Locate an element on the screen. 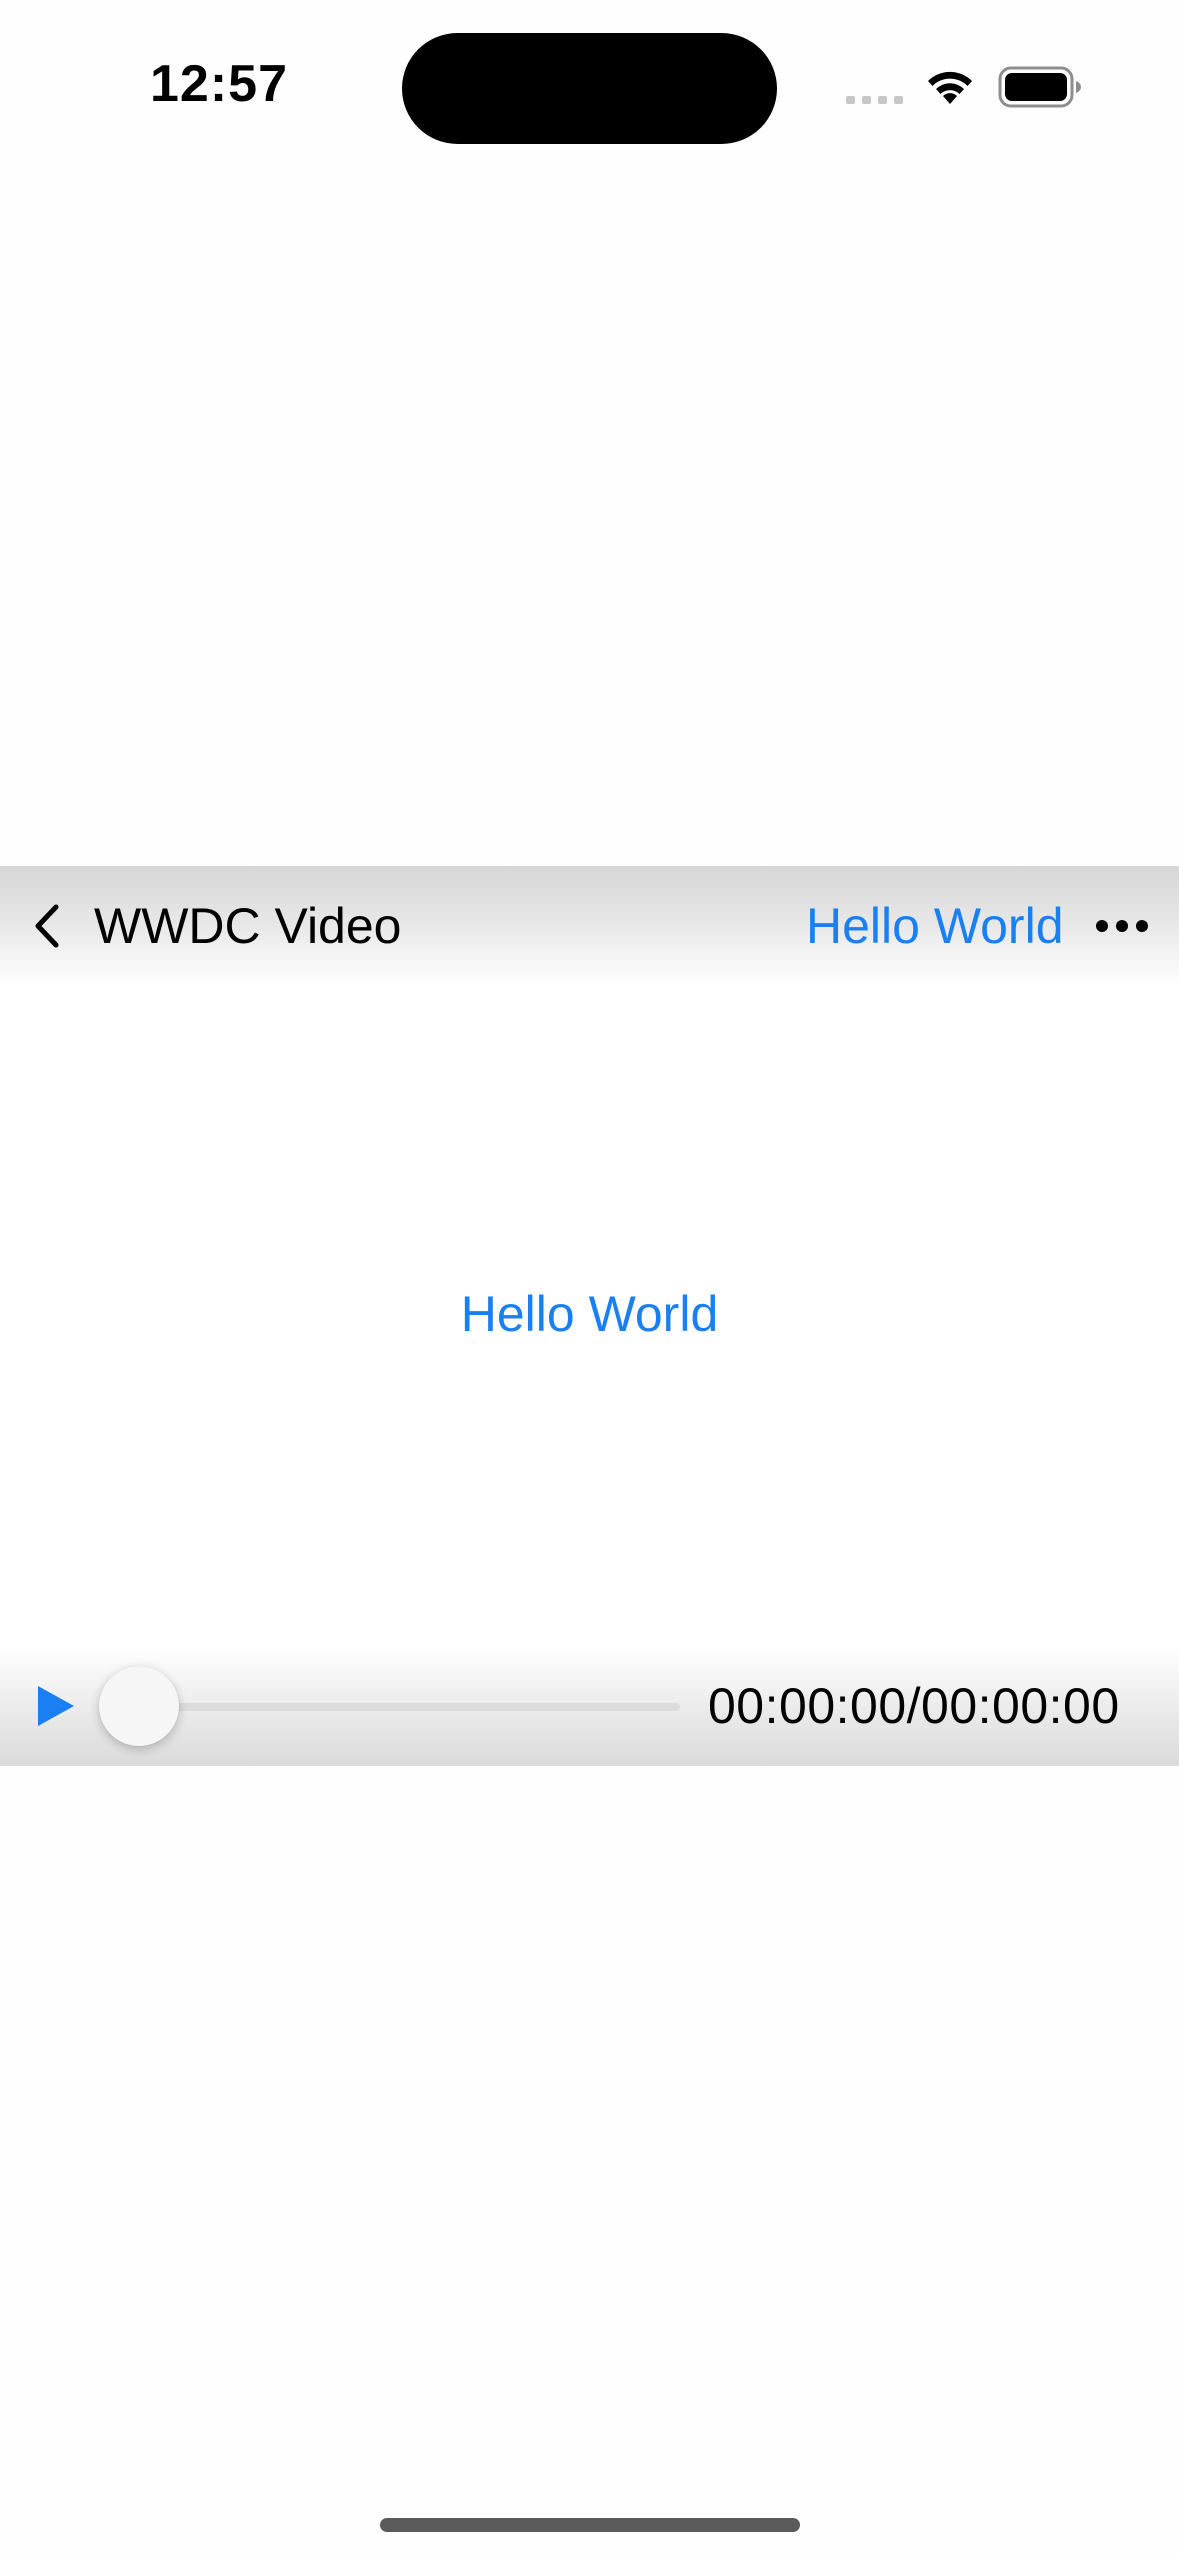 This screenshot has height=2556, width=1179. player-controls: 00:00:00/00:00:00 is located at coordinates (589, 1706).